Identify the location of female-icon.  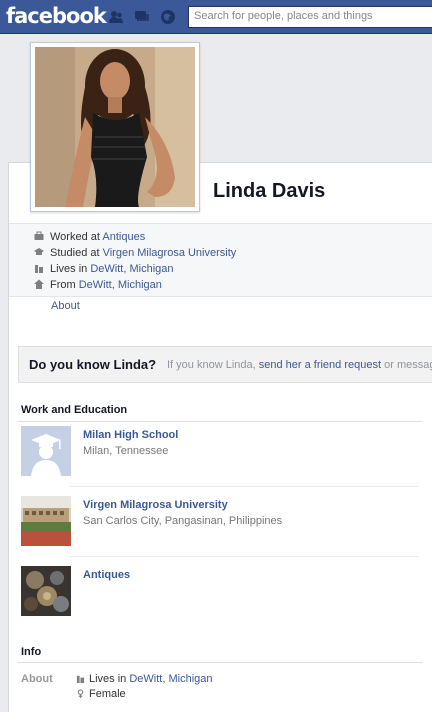
(80, 693).